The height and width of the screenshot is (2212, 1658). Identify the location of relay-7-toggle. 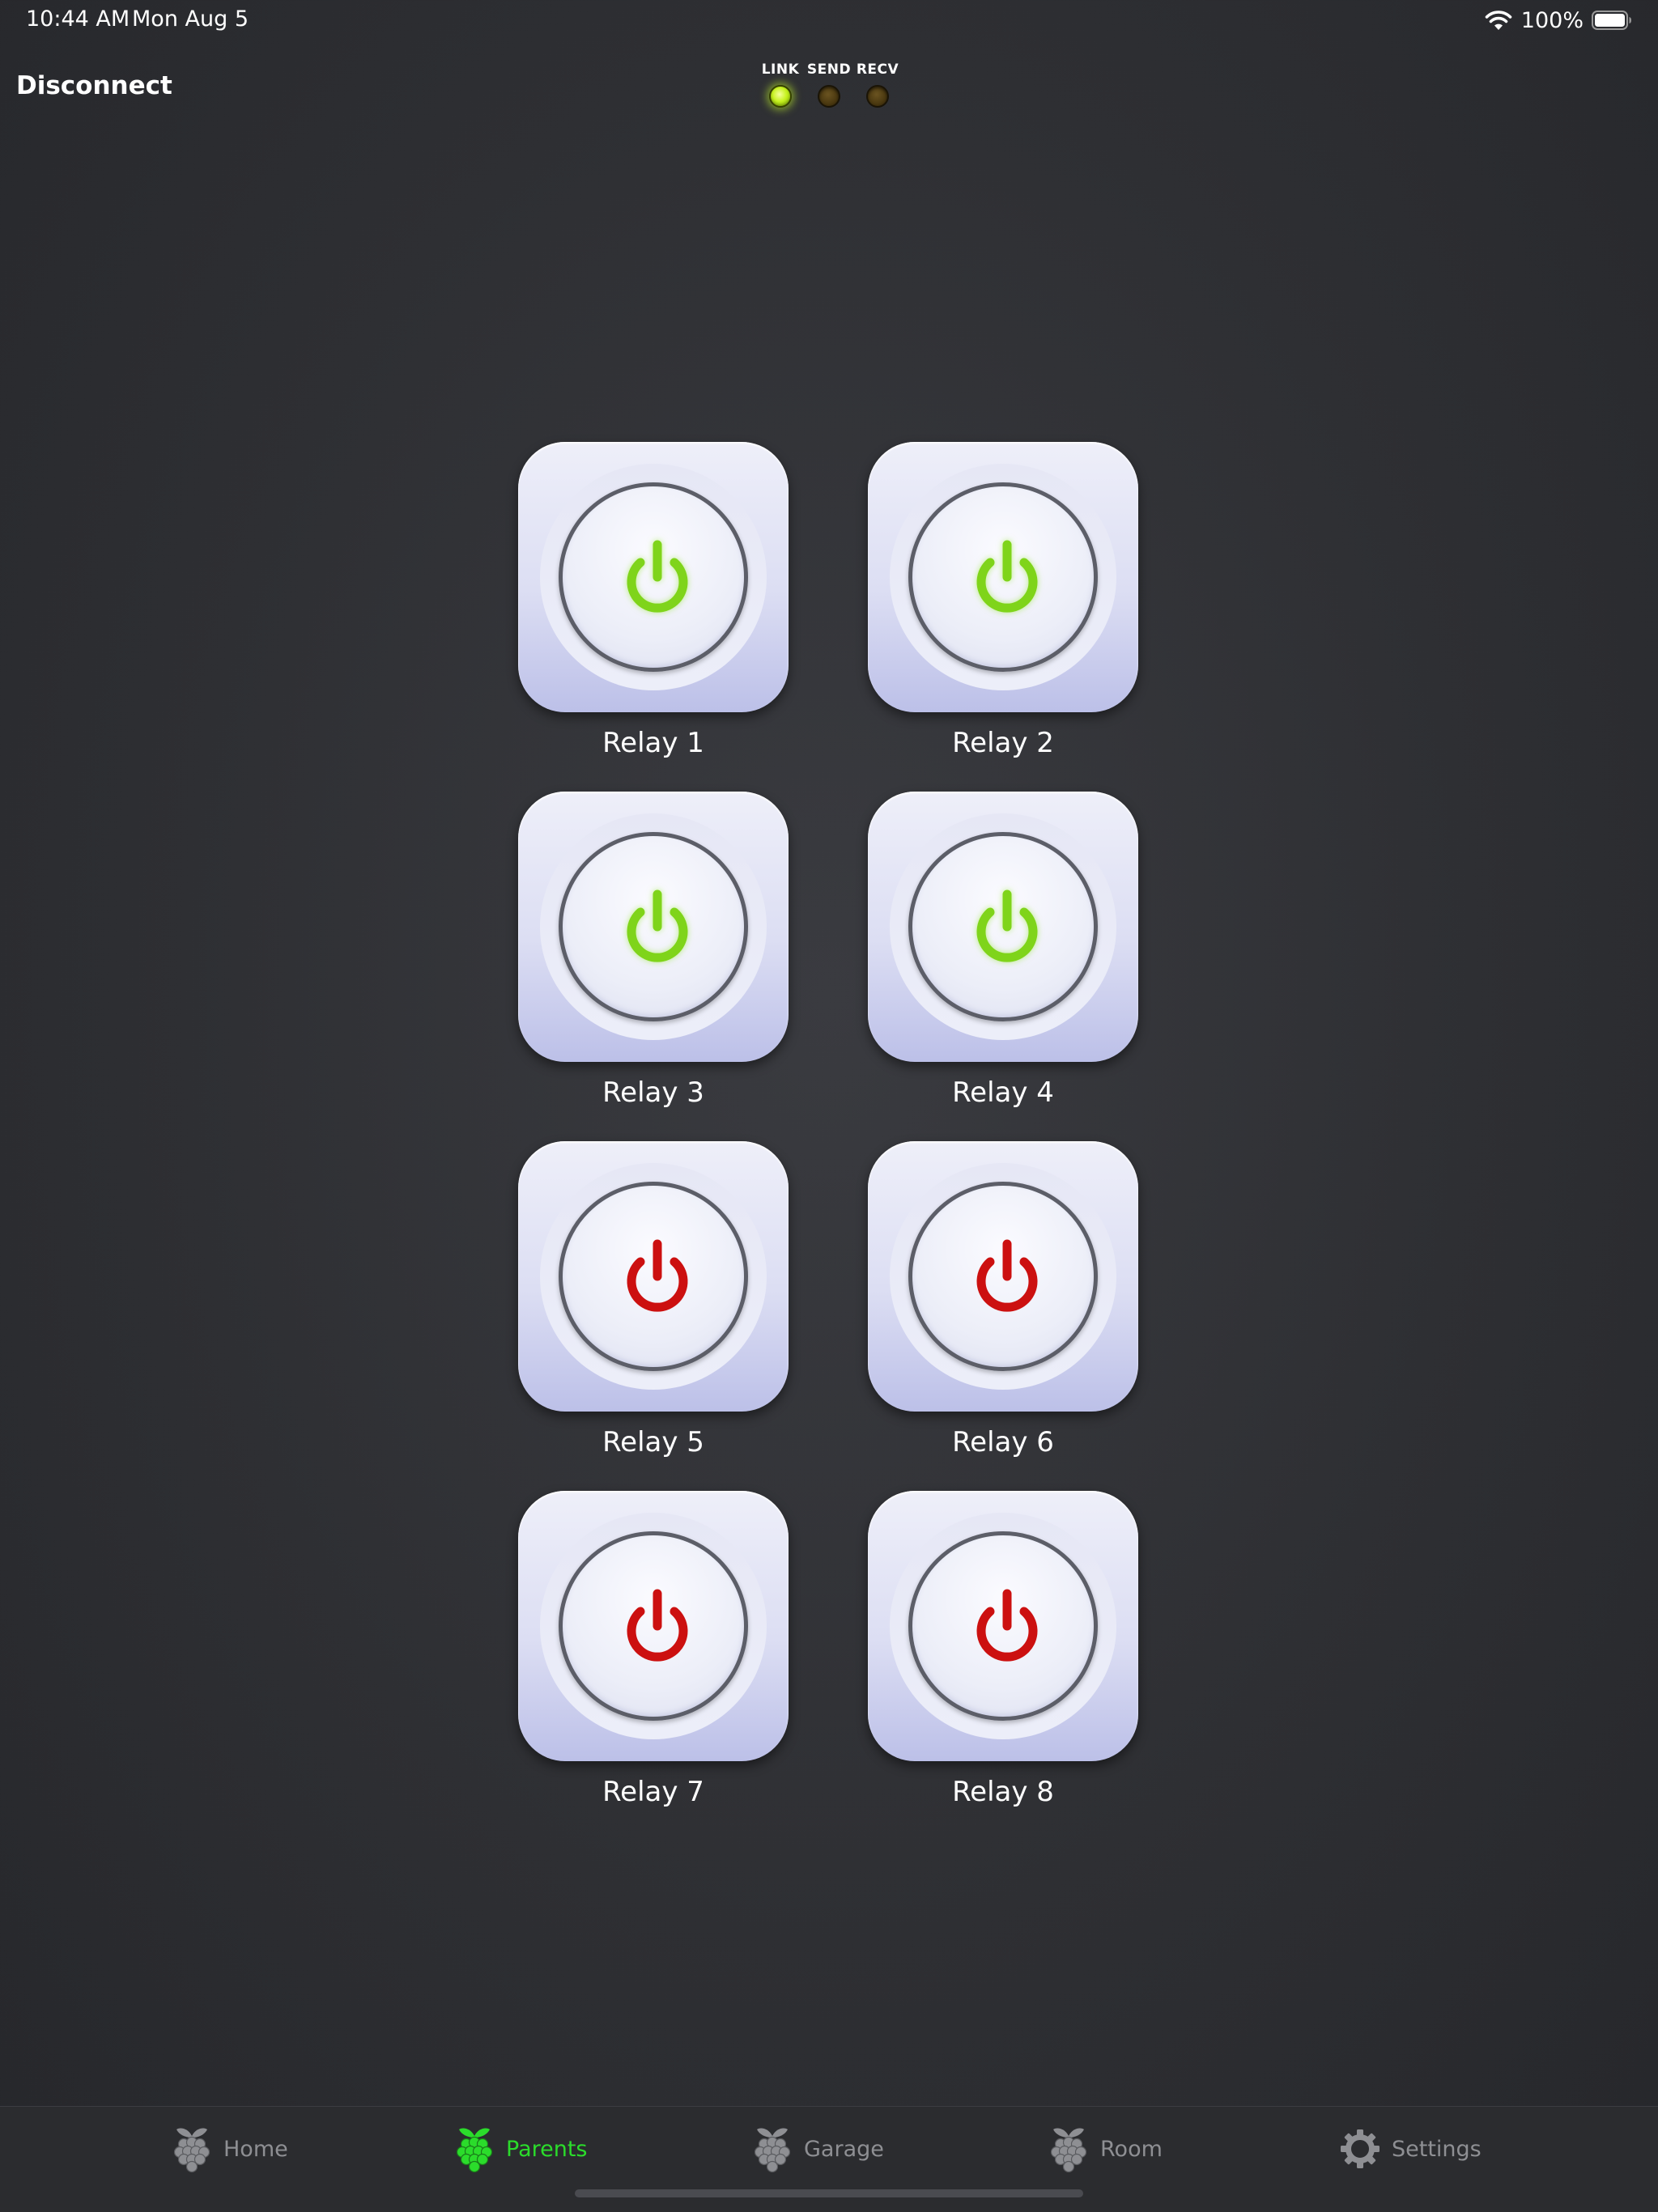
(653, 1626).